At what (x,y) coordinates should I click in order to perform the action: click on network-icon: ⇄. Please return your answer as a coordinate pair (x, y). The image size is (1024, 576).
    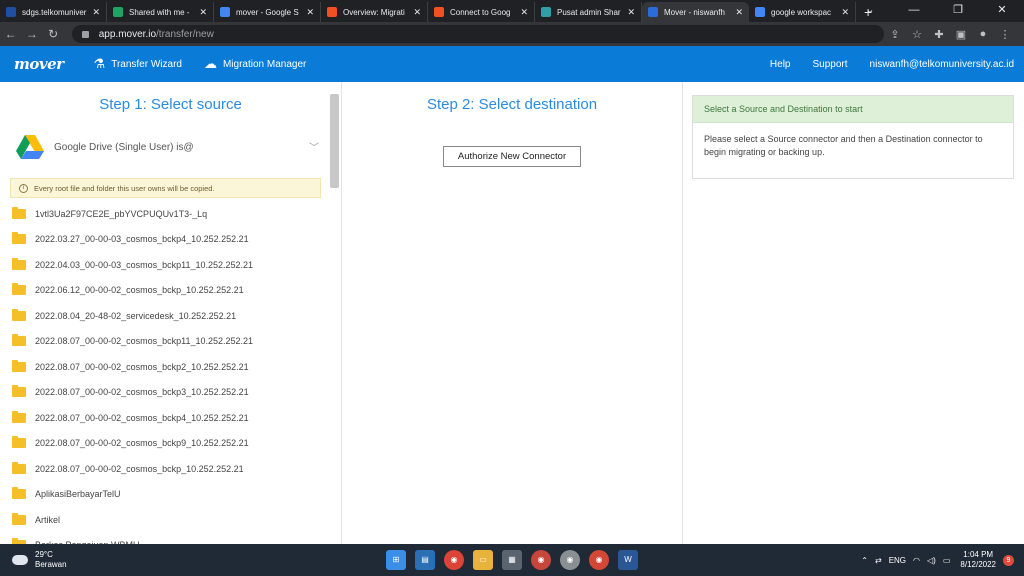
    Looking at the image, I should click on (878, 560).